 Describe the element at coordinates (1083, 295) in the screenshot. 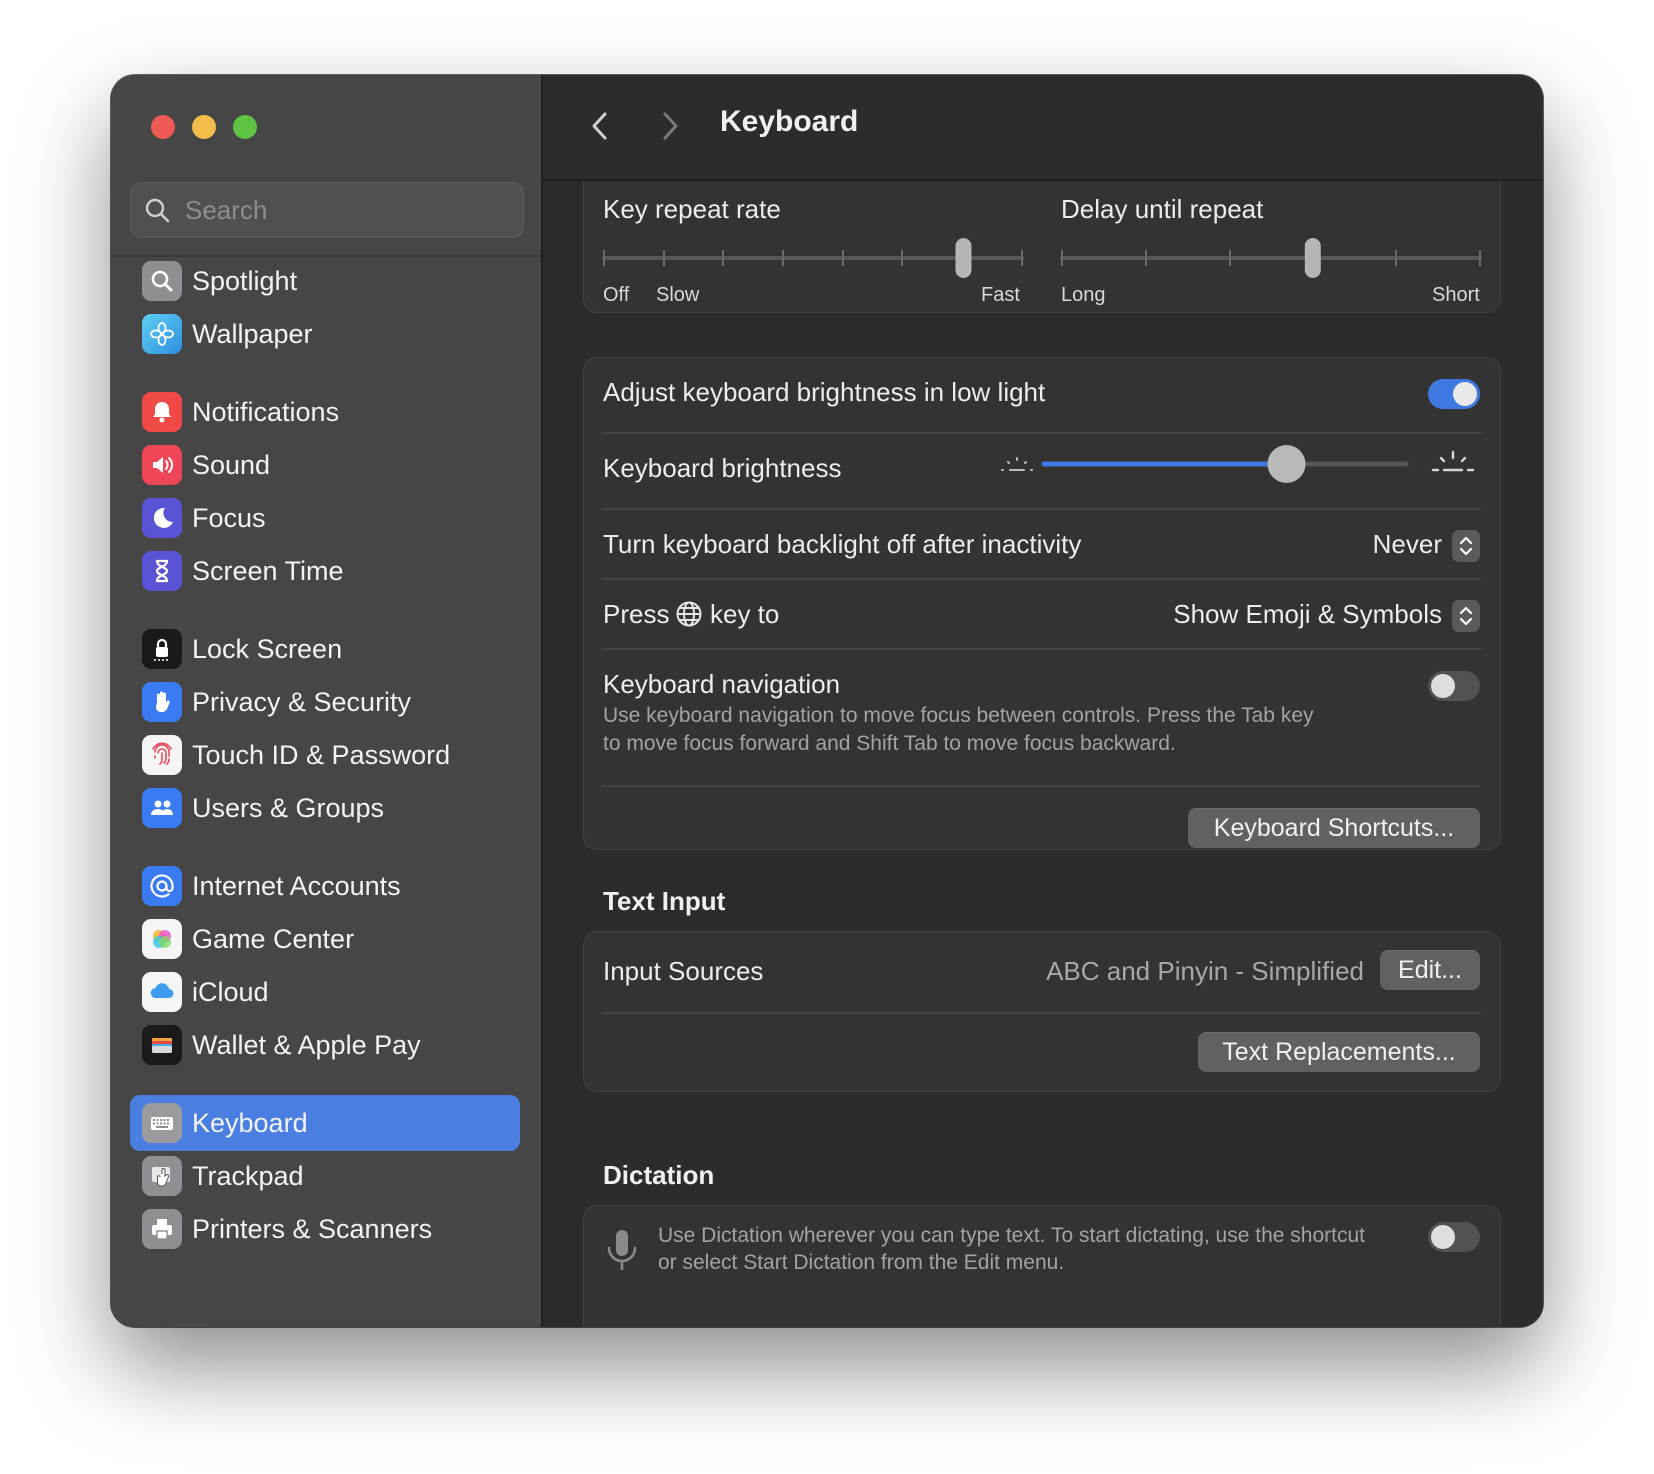

I see `delay-long-label: Long` at that location.